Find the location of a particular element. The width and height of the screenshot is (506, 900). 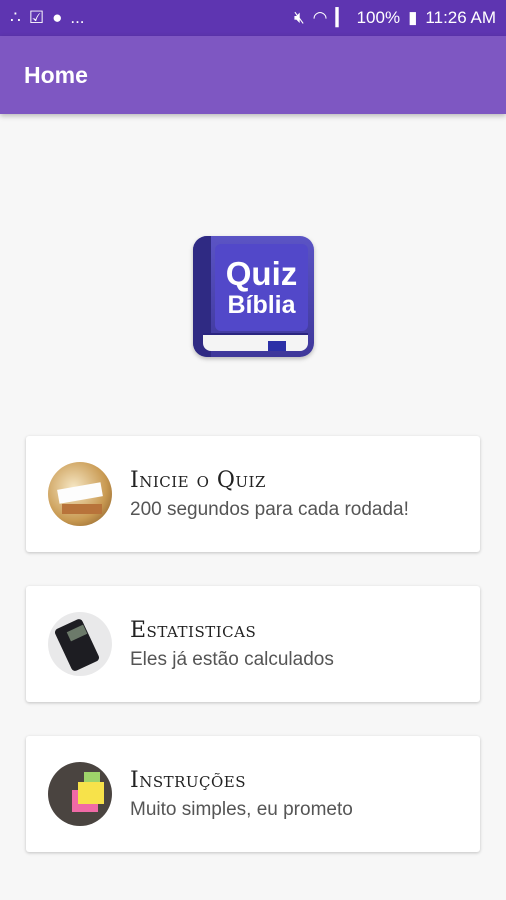

clipboard-icon: ☑ is located at coordinates (36, 17).